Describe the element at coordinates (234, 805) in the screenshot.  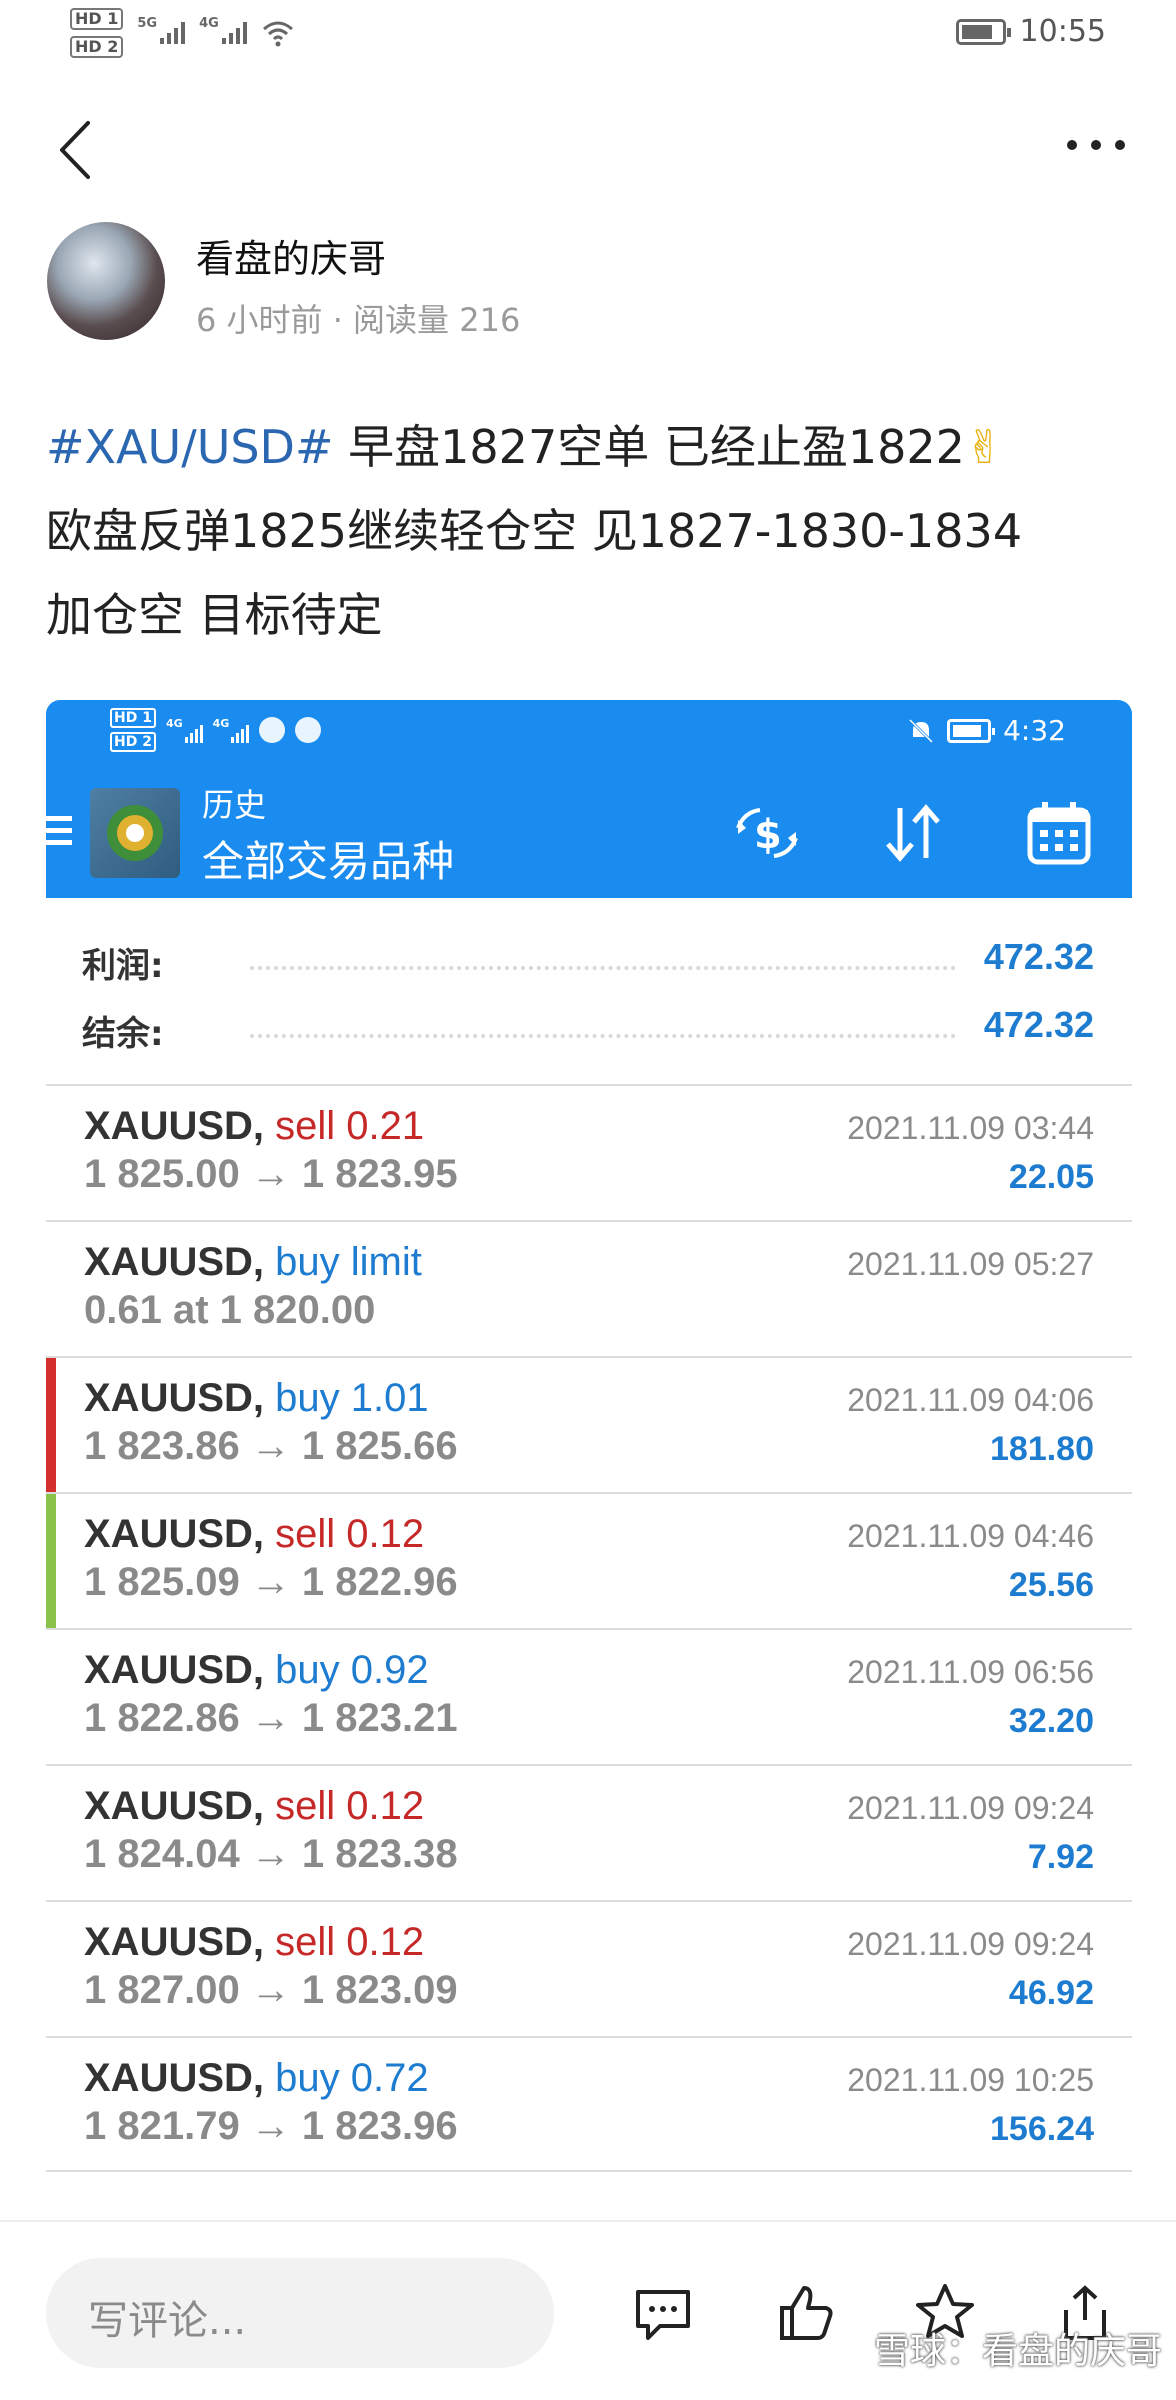
I see `screen-title-history: 历史` at that location.